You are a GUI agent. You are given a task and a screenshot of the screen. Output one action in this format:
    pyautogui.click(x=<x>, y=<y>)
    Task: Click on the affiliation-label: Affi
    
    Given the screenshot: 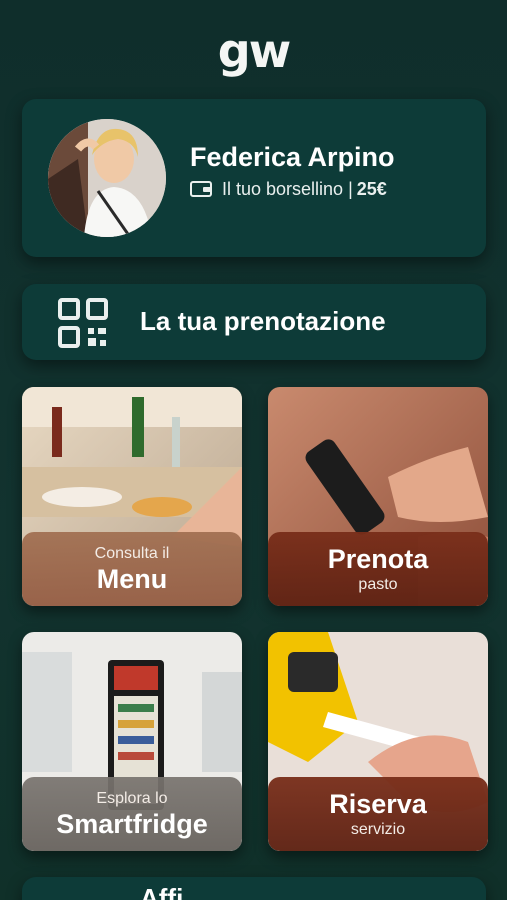 What is the action you would take?
    pyautogui.click(x=162, y=891)
    